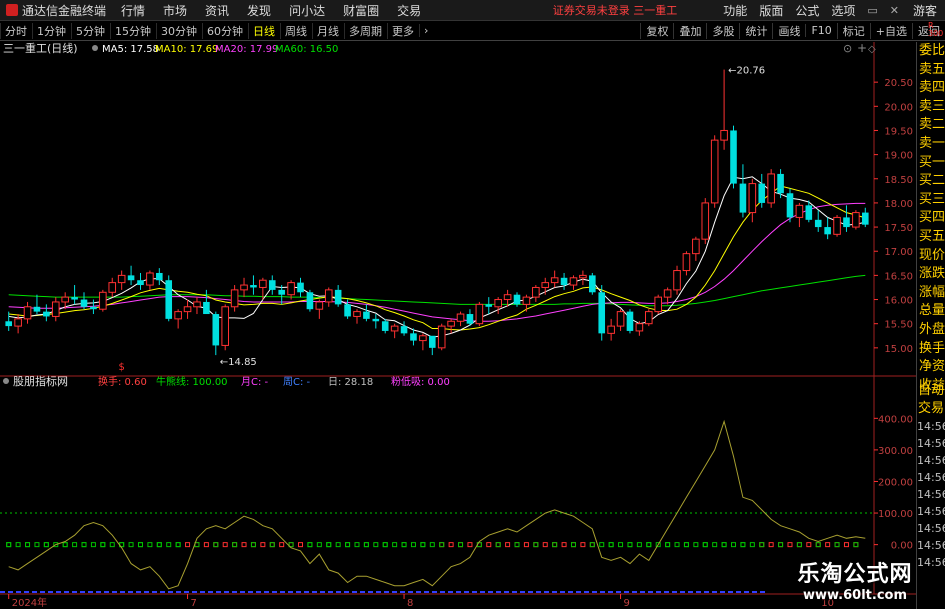 The height and width of the screenshot is (609, 945). I want to click on indicator-icon: ◇, so click(872, 49).